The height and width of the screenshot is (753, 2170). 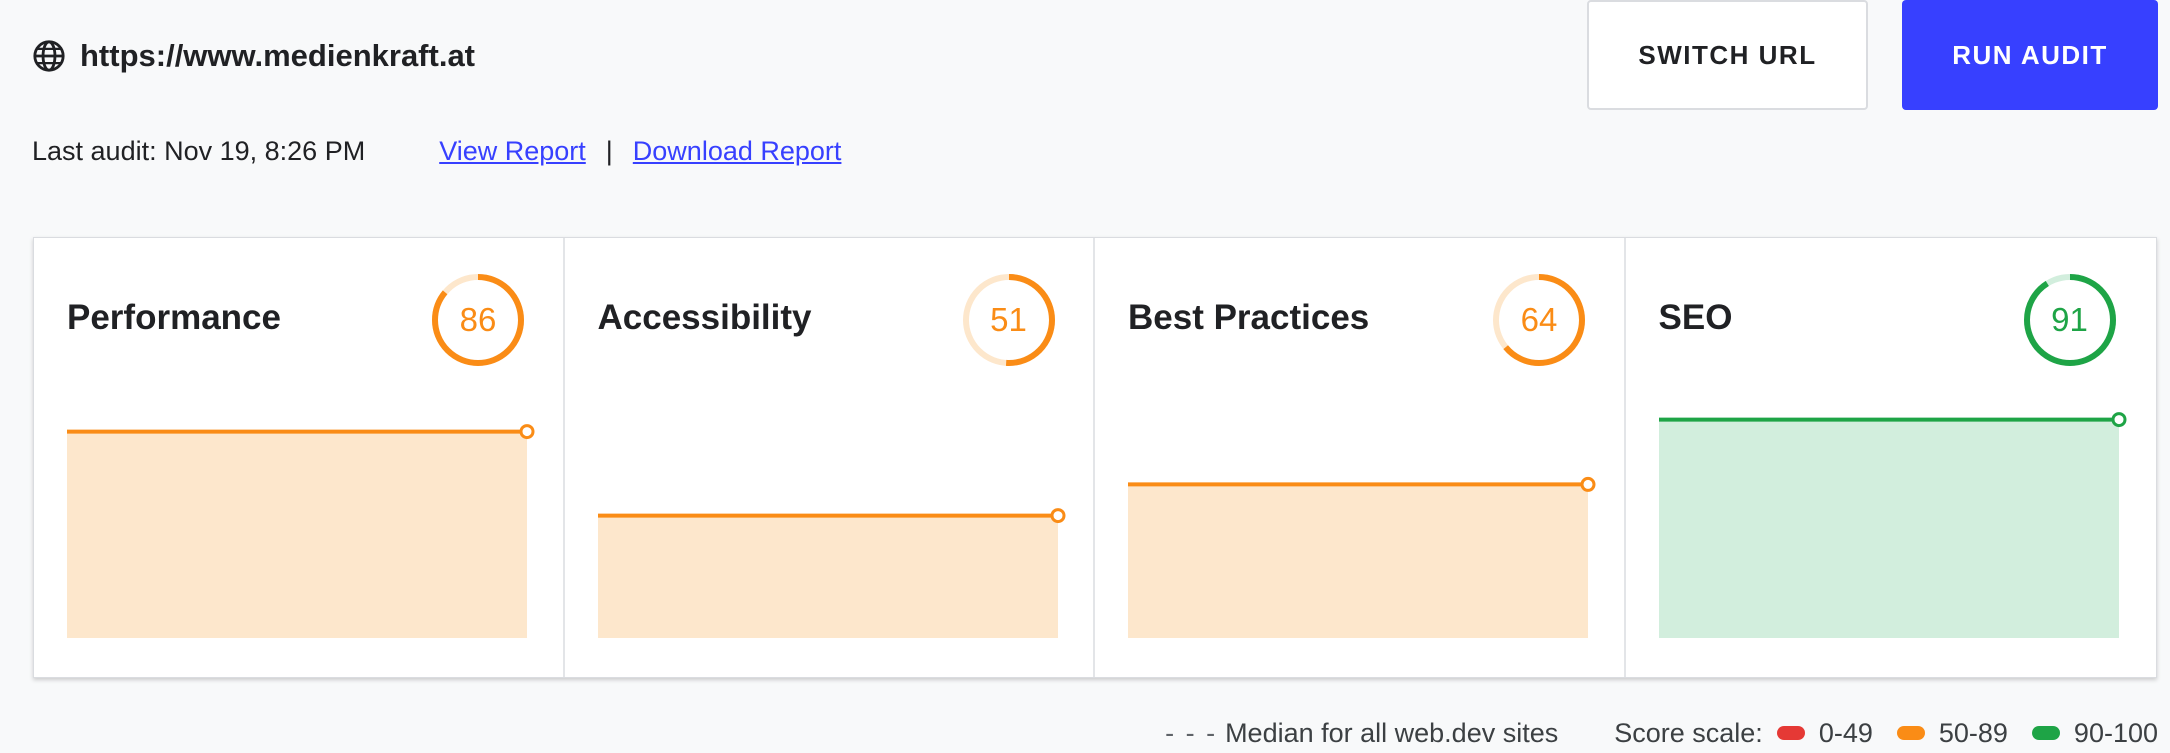 I want to click on card-seo: SEO 91, so click(x=1891, y=457).